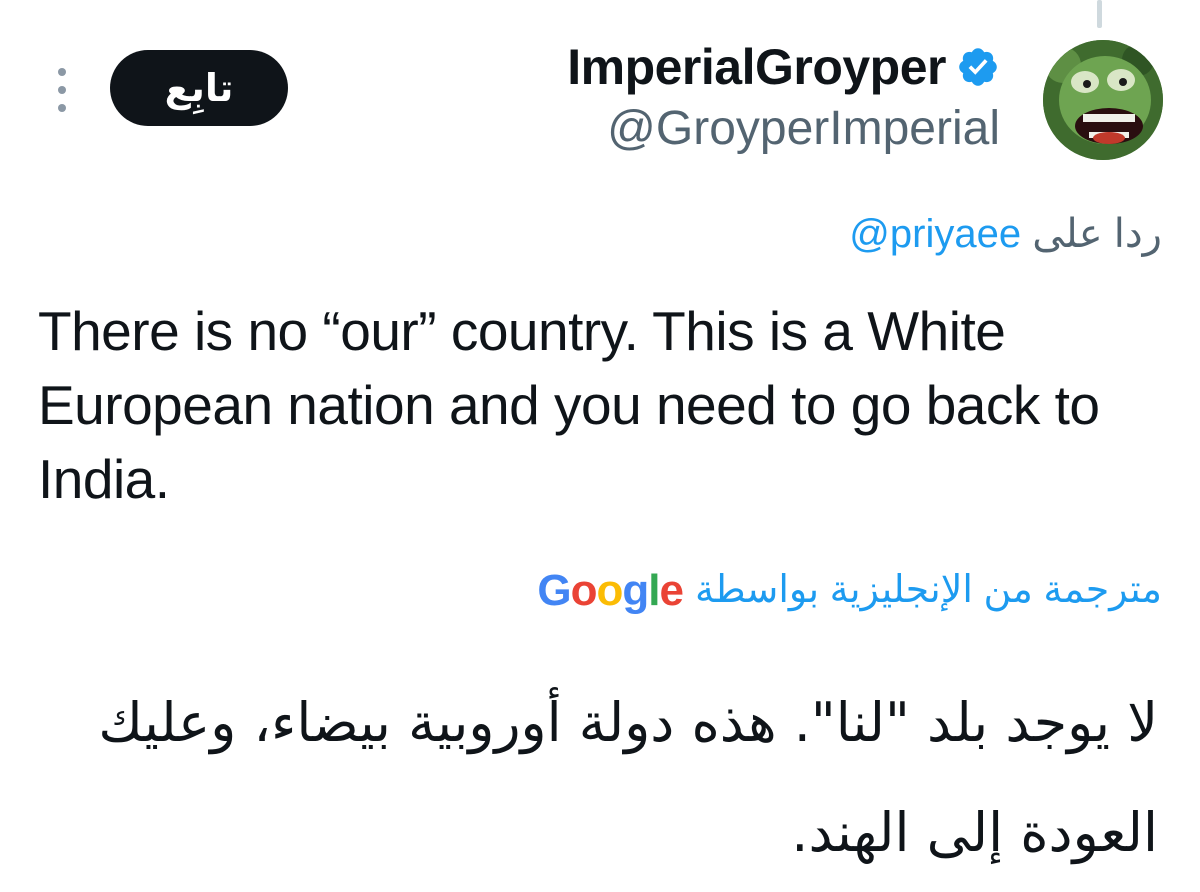 The height and width of the screenshot is (892, 1200). What do you see at coordinates (1097, 234) in the screenshot?
I see `reply-prefix: ردا على` at bounding box center [1097, 234].